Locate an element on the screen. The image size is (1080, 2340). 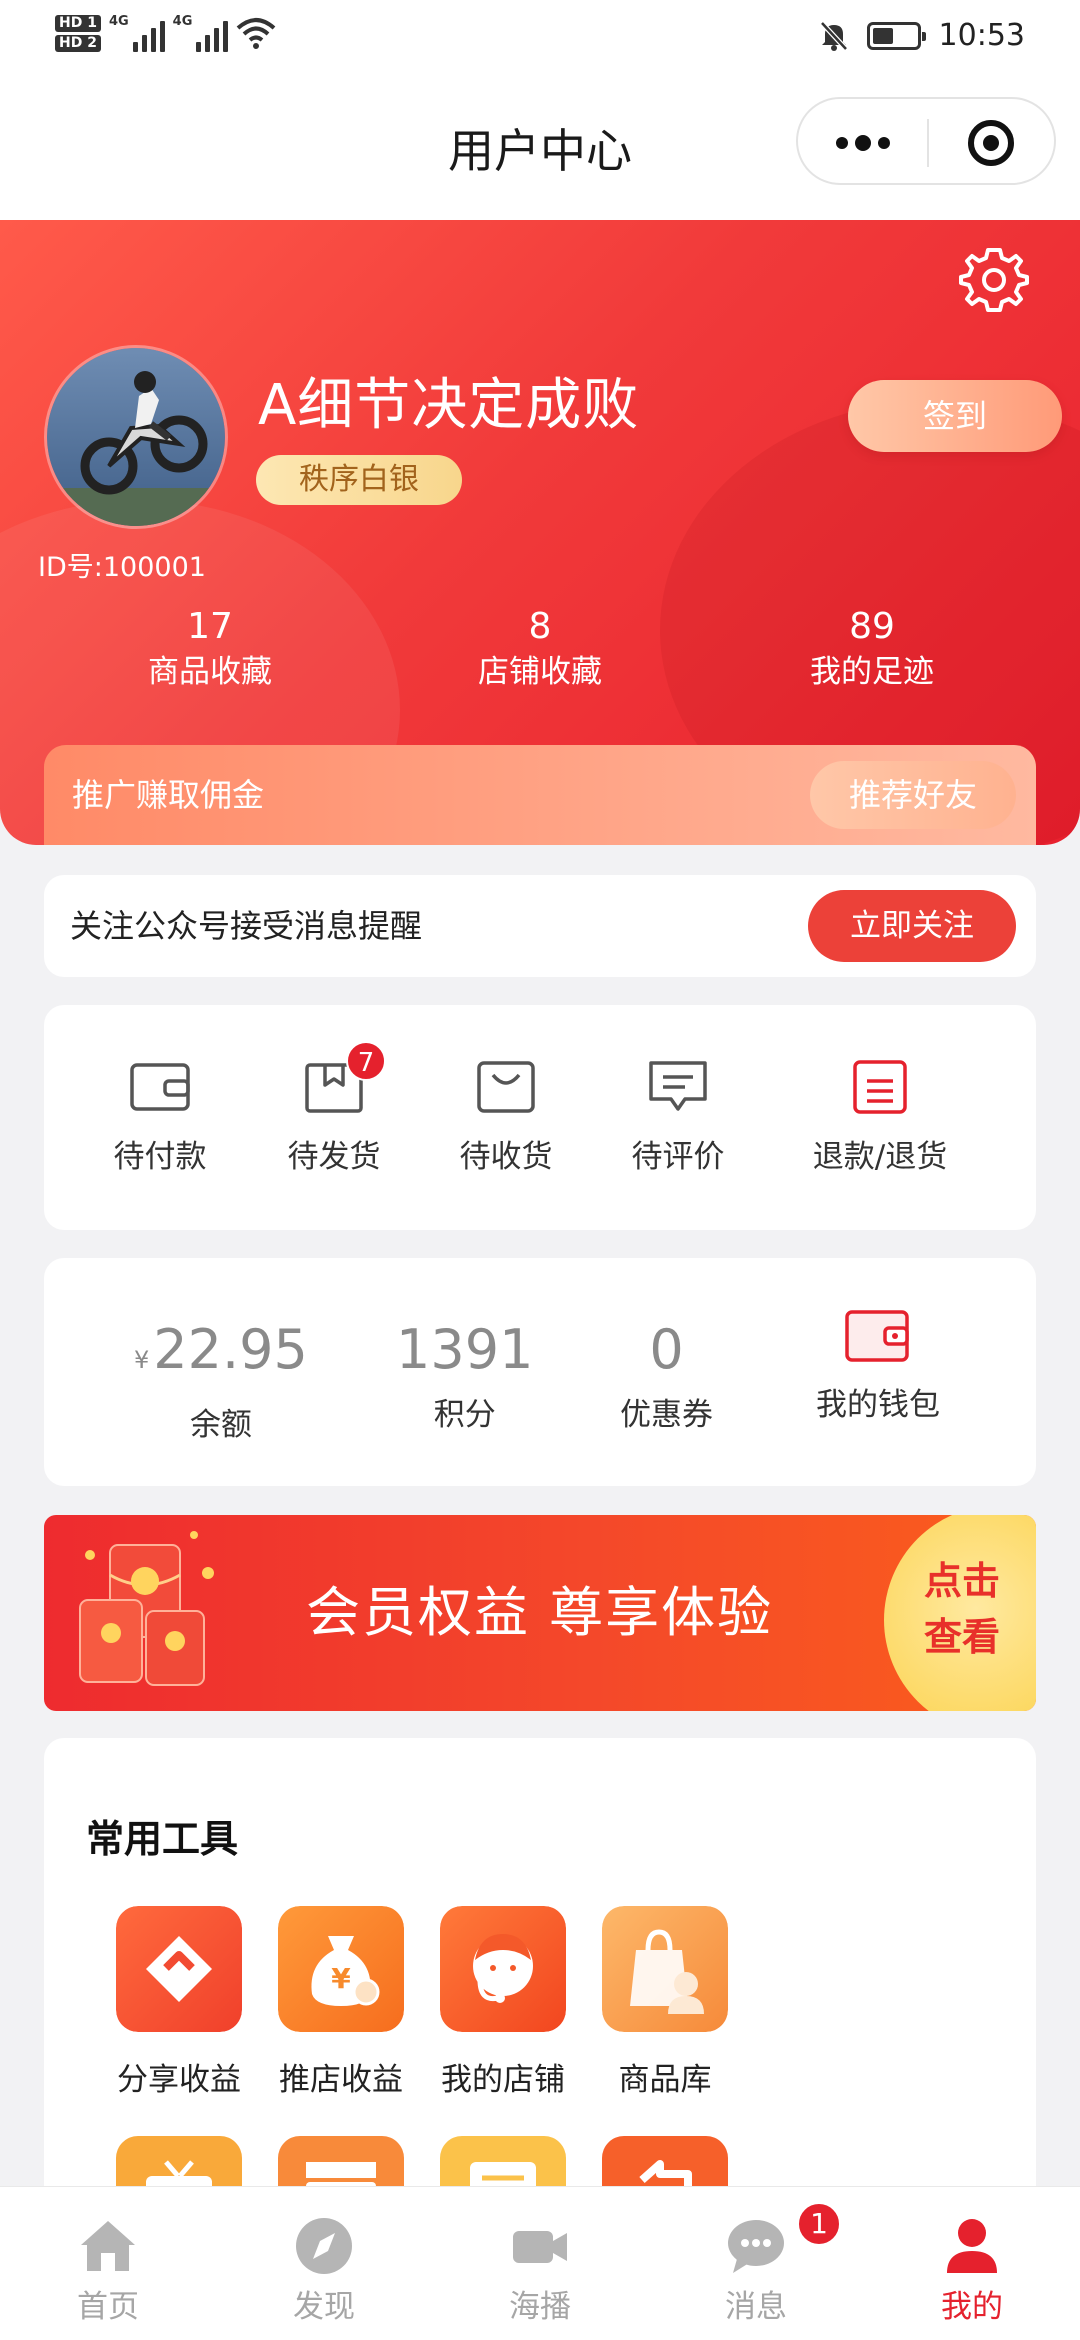
messages-badge: 1 is located at coordinates (819, 2224).